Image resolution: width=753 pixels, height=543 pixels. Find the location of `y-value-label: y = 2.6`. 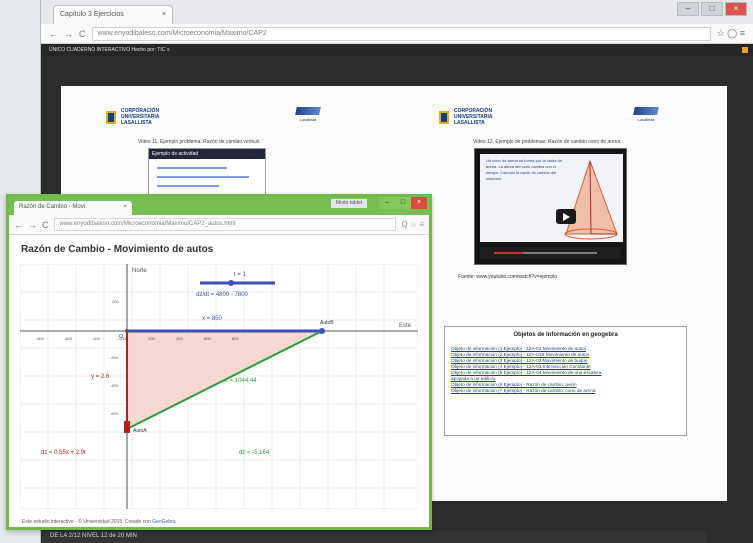

y-value-label: y = 2.6 is located at coordinates (100, 377).